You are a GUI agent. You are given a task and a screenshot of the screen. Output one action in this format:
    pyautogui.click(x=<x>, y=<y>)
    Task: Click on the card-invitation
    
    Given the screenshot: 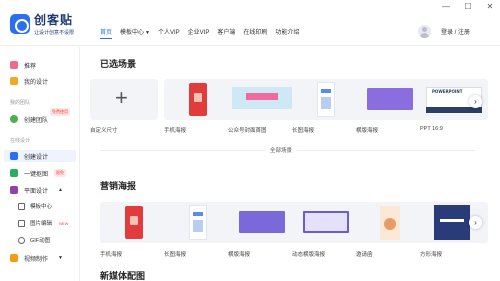 What is the action you would take?
    pyautogui.click(x=390, y=222)
    